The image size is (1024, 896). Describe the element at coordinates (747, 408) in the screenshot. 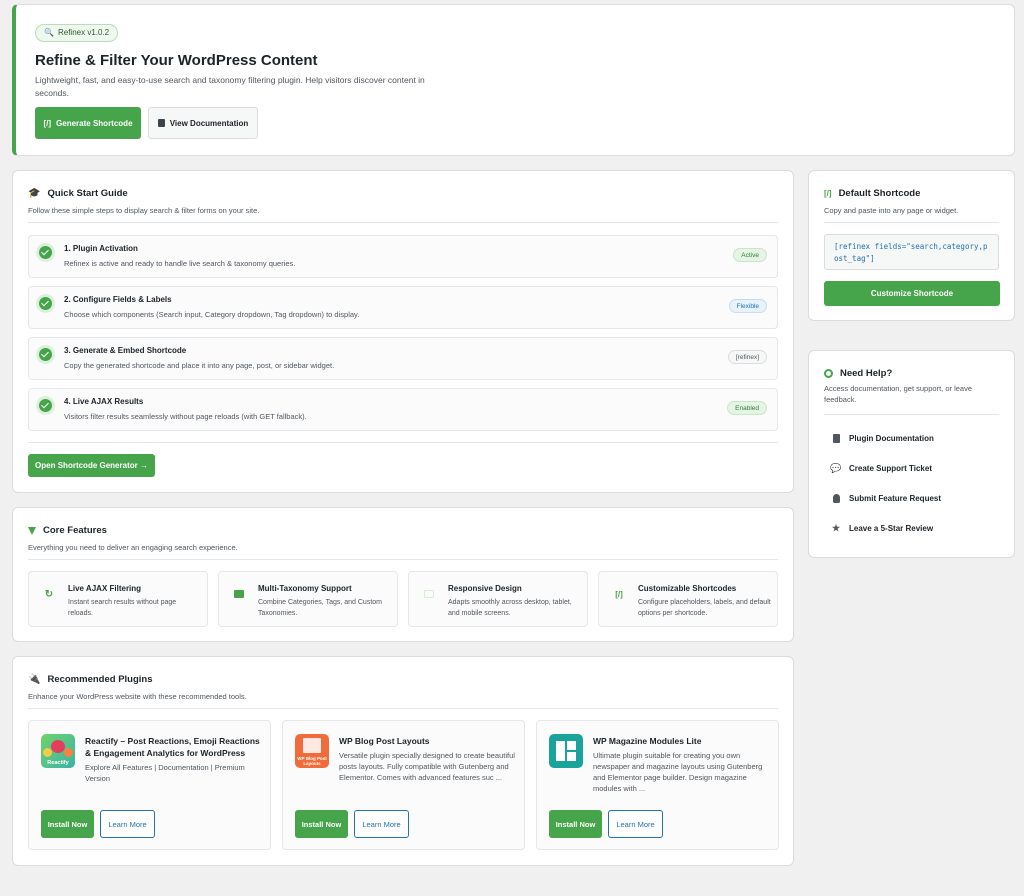

I see `status-badge: Enabled` at that location.